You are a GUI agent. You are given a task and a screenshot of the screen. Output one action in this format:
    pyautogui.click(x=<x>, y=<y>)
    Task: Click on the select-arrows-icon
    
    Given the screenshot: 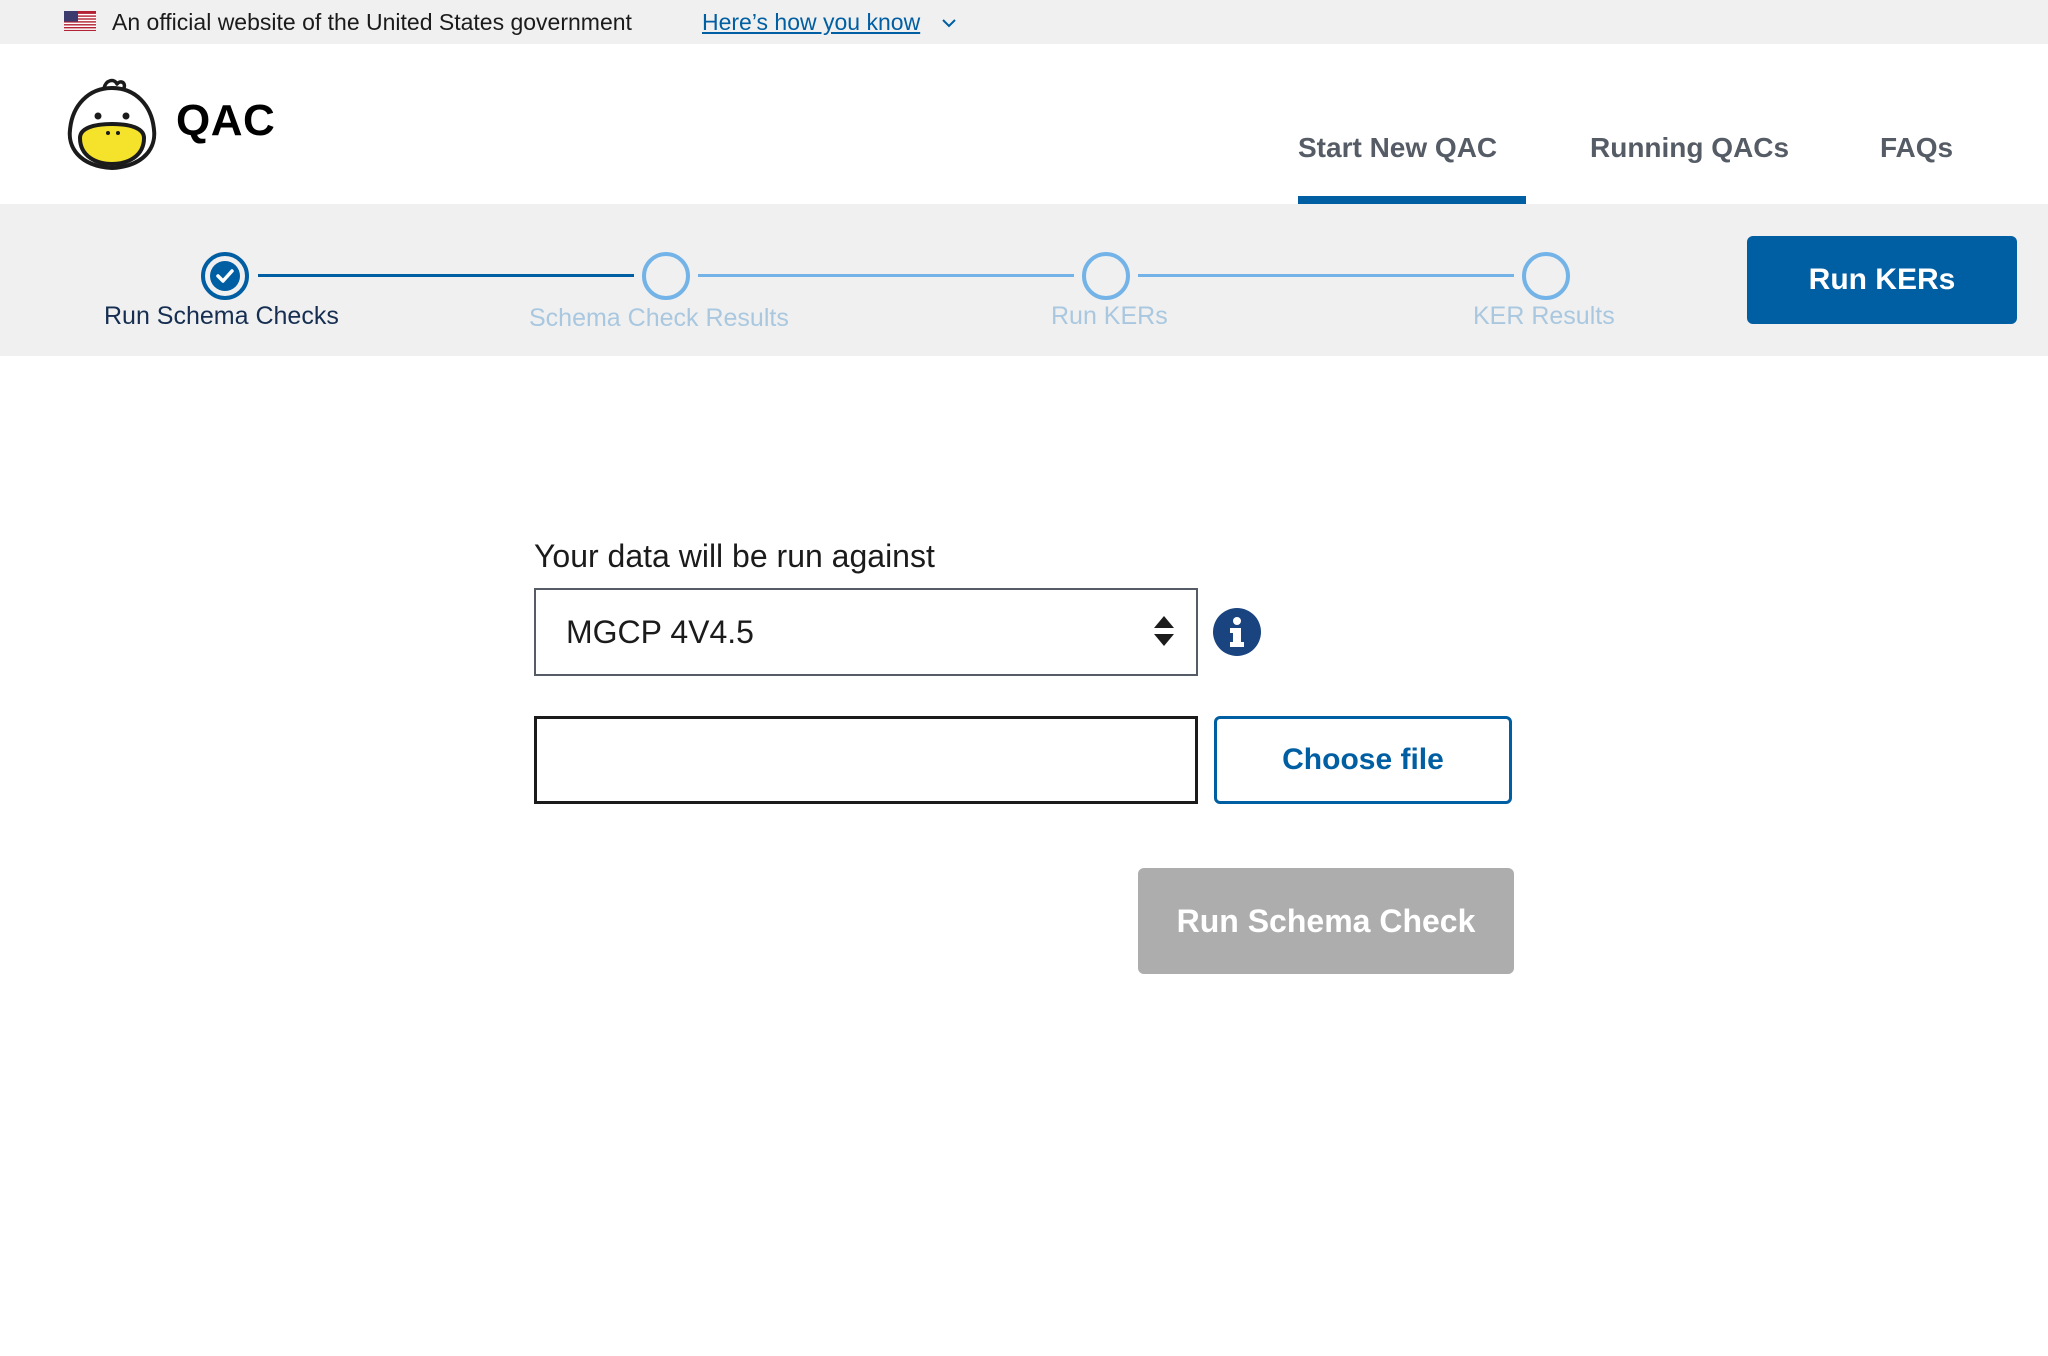 What is the action you would take?
    pyautogui.click(x=1164, y=631)
    